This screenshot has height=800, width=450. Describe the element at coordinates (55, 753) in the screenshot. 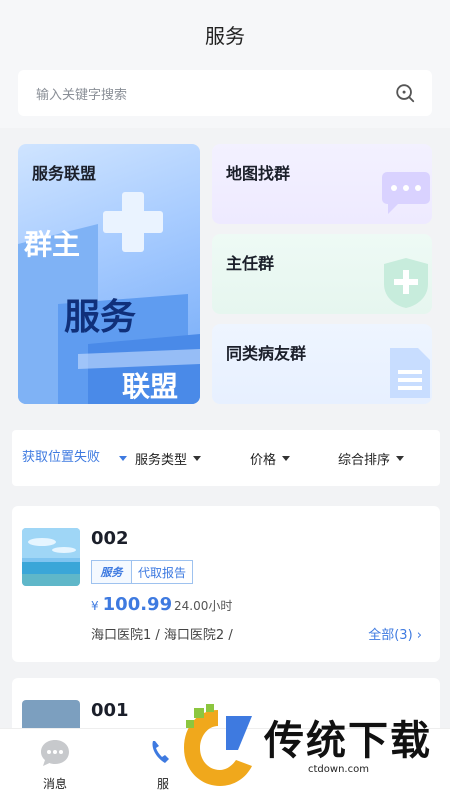

I see `message-icon` at that location.